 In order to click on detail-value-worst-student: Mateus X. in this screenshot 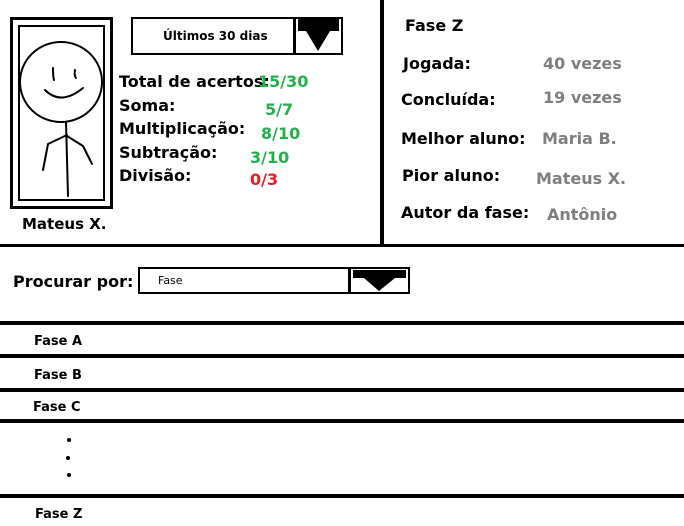, I will do `click(581, 178)`.